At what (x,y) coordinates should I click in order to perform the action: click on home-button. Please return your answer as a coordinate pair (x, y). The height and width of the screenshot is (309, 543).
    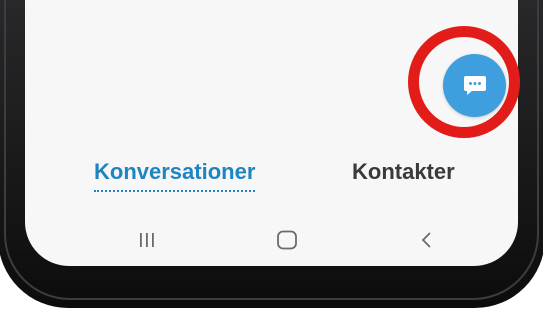
    Looking at the image, I should click on (287, 240).